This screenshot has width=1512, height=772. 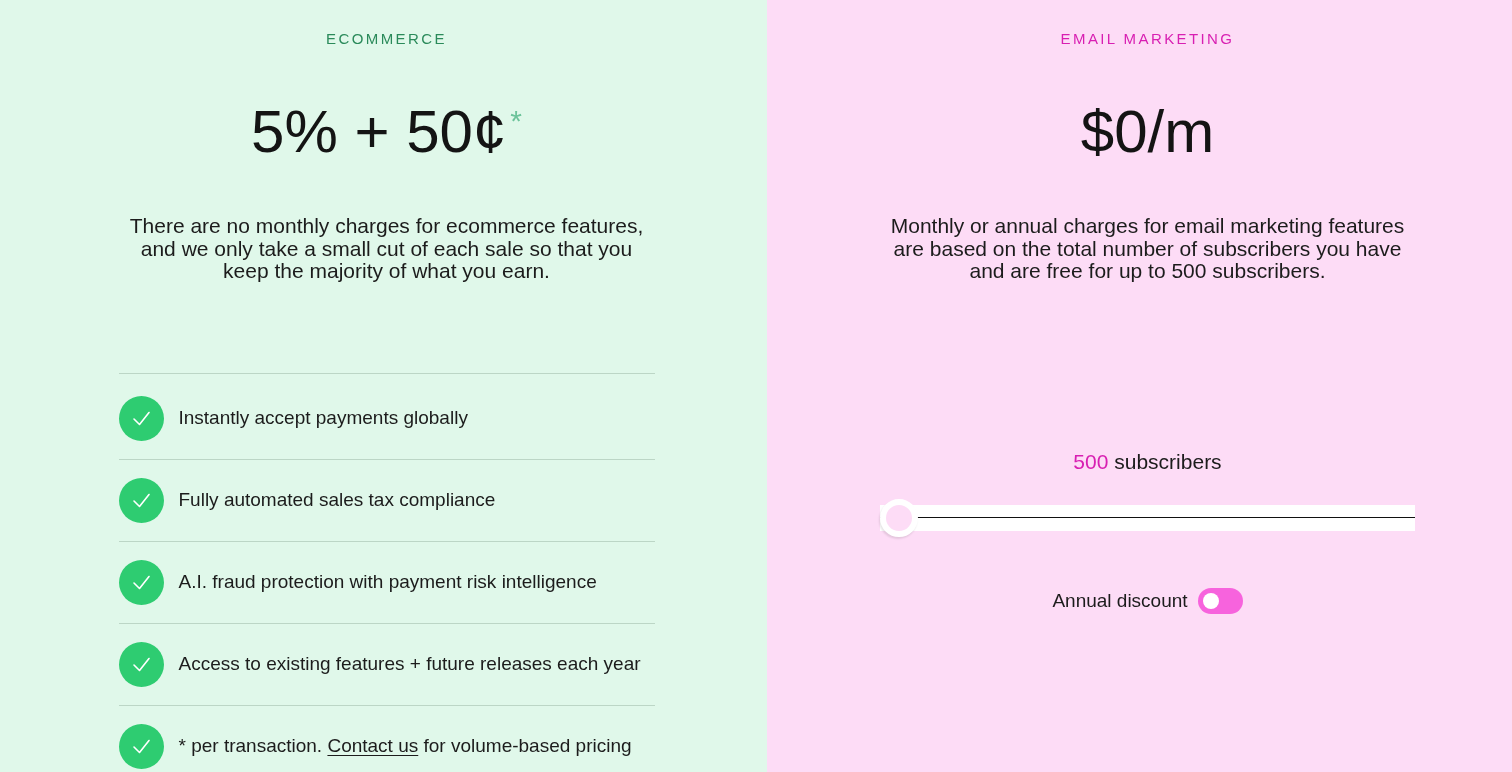 I want to click on feature-text: Access to existing features + future releases each year, so click(x=409, y=664).